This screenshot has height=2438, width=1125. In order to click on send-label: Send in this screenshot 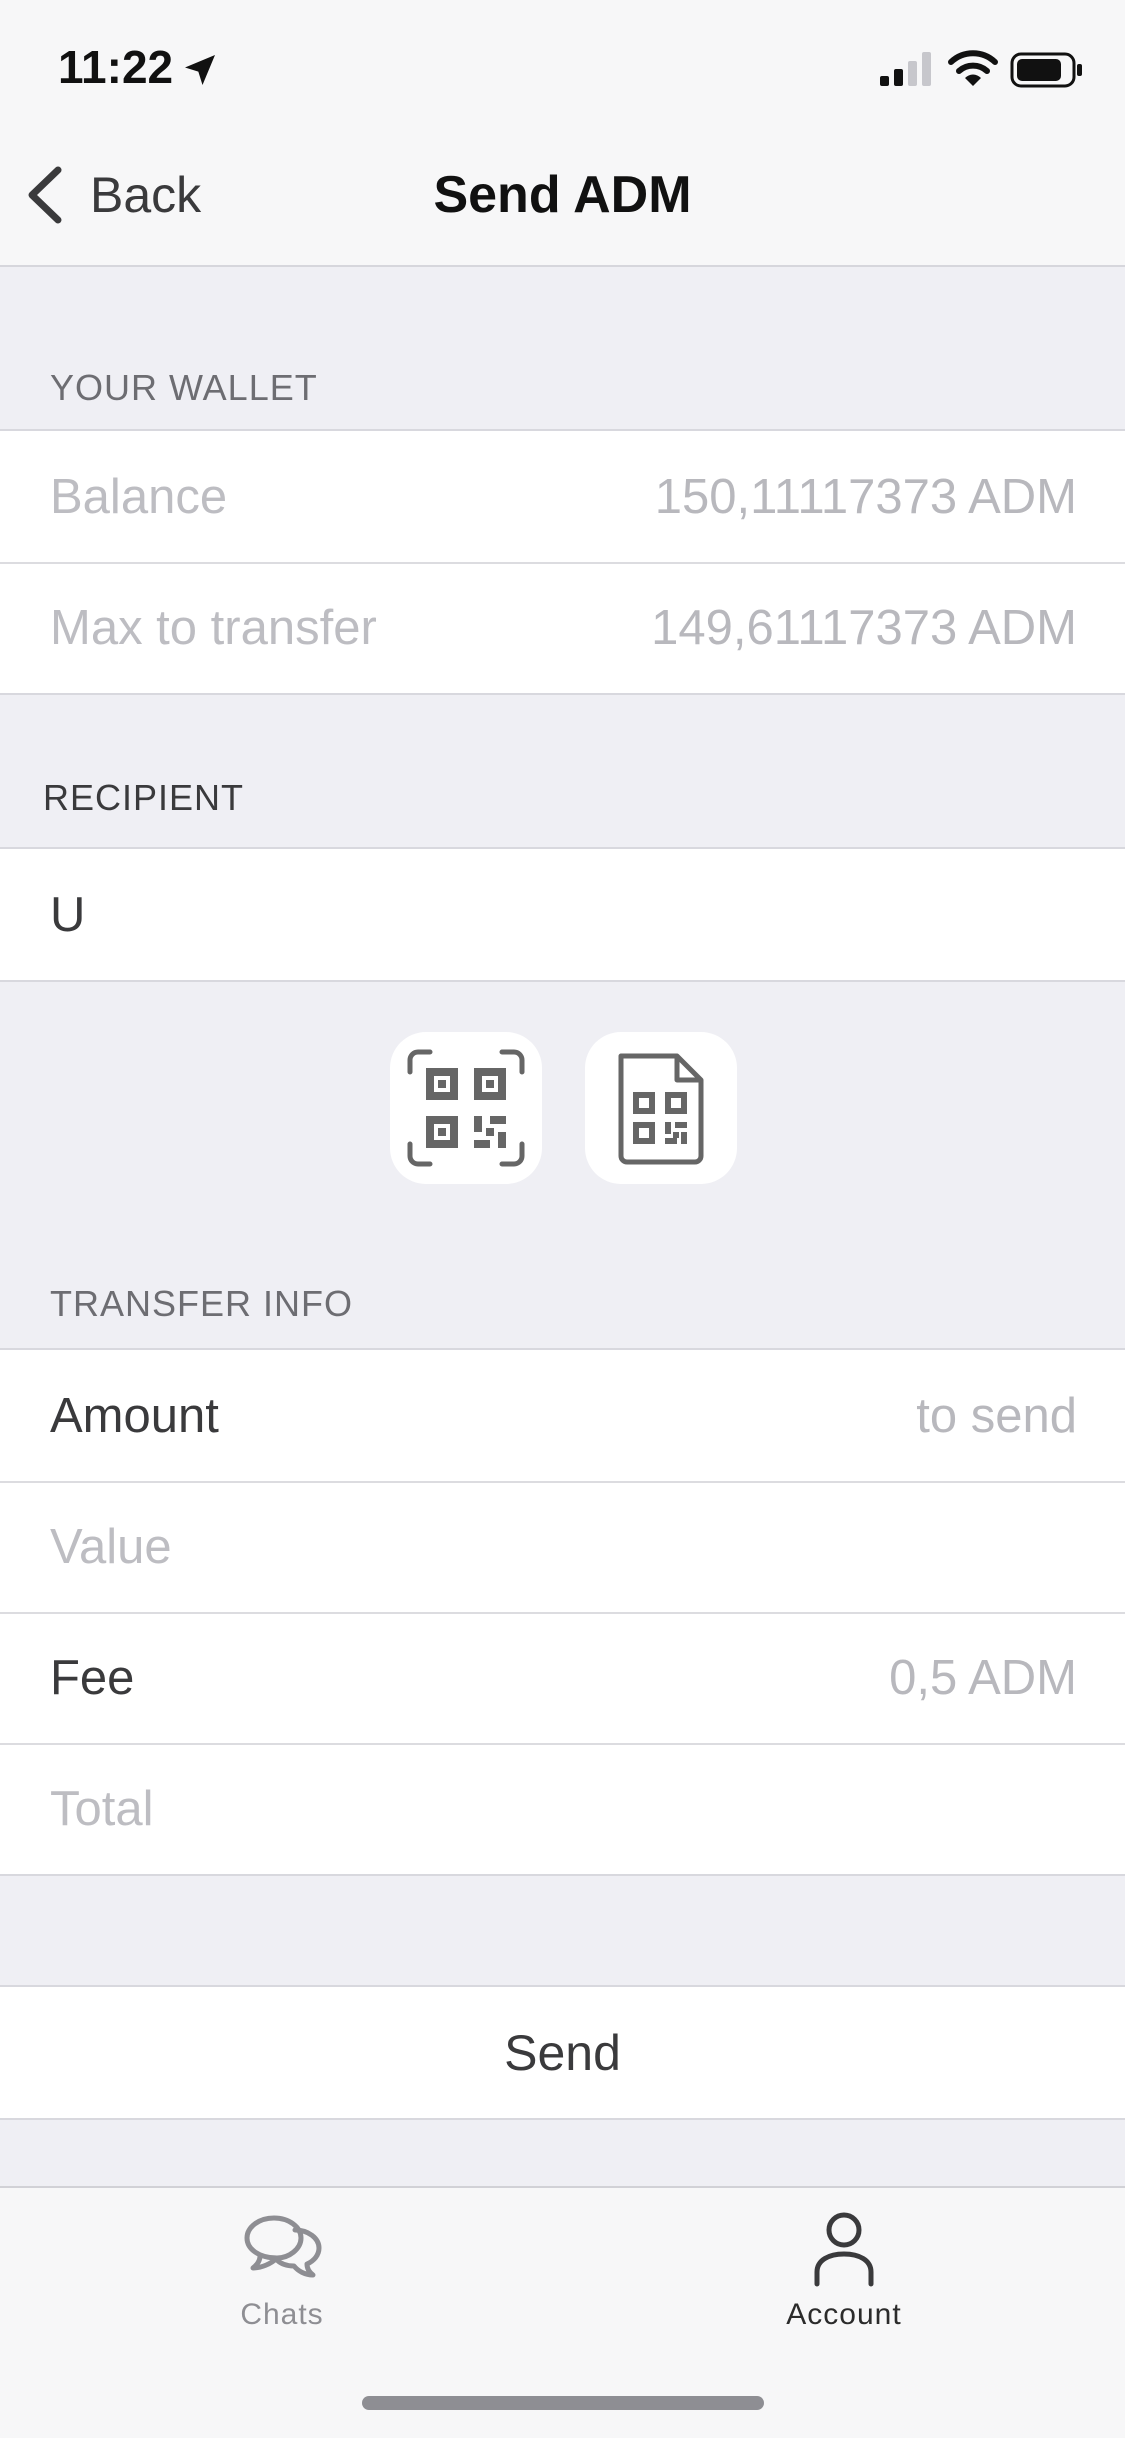, I will do `click(562, 2052)`.